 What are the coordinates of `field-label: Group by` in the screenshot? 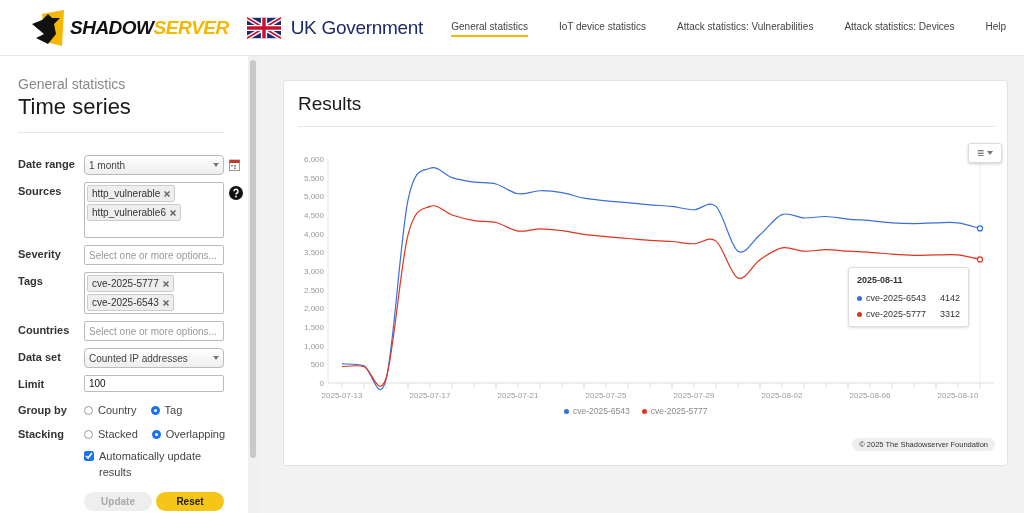 It's located at (43, 409).